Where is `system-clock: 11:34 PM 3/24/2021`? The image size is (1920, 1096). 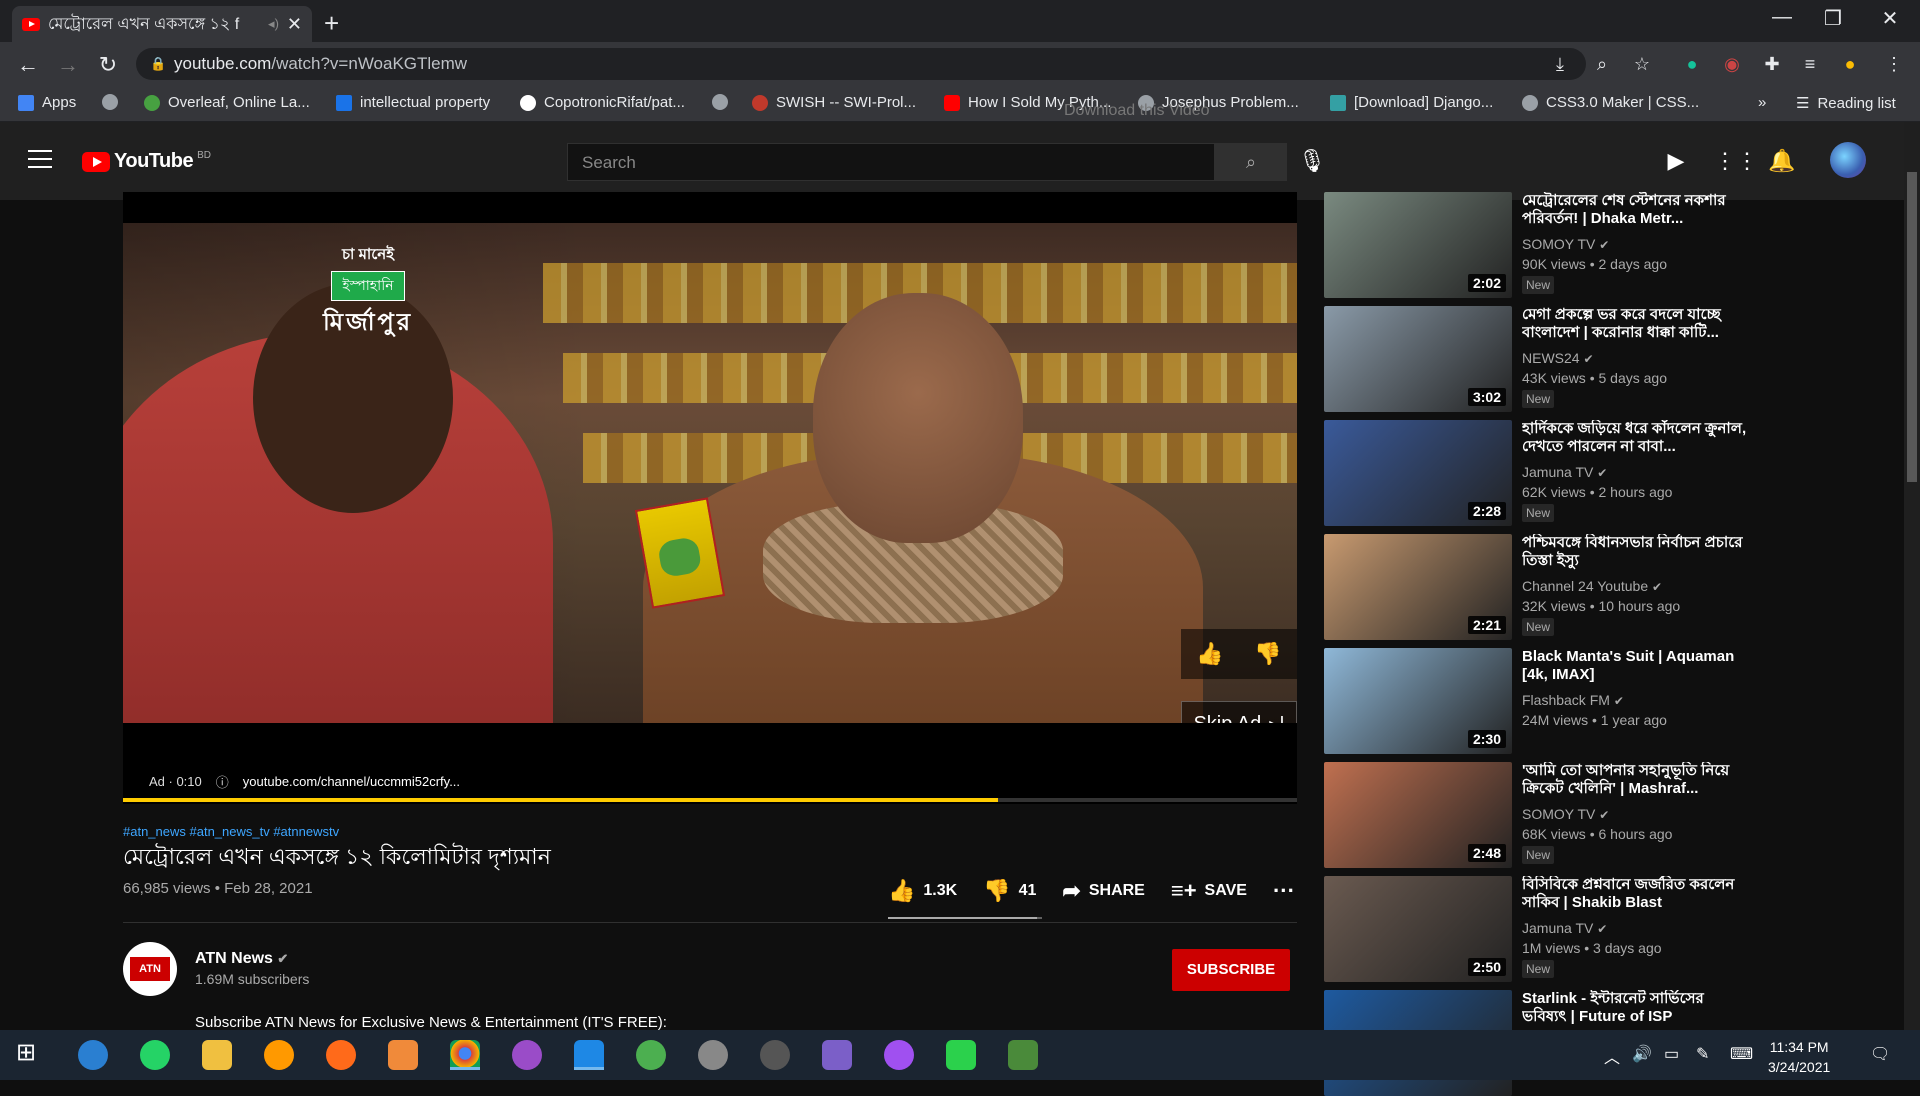
system-clock: 11:34 PM 3/24/2021 is located at coordinates (1799, 1057).